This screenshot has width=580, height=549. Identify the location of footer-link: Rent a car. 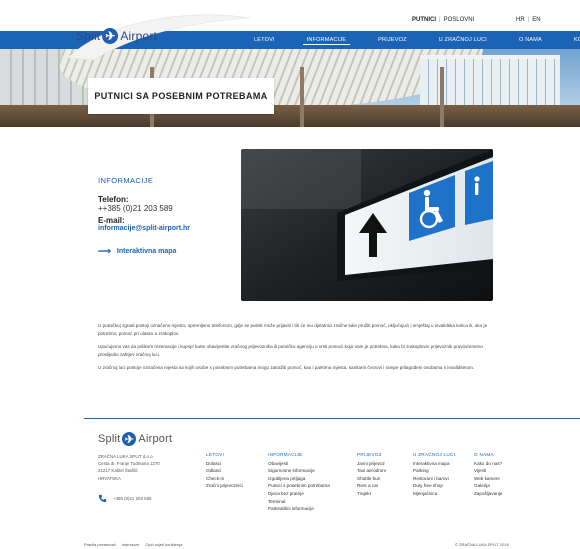
(371, 486).